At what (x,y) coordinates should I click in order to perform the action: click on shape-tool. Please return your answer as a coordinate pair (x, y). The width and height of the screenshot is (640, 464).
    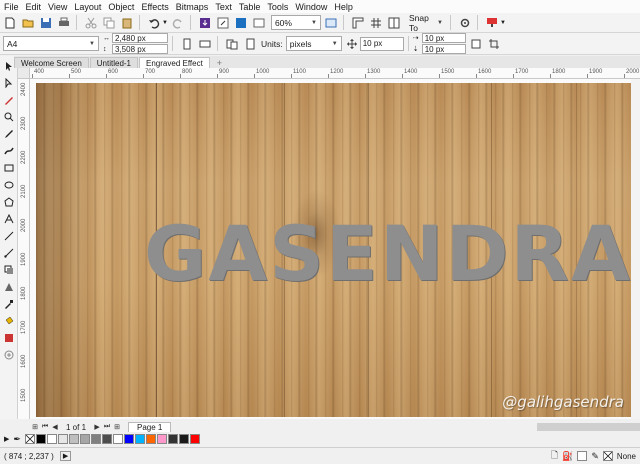
    Looking at the image, I should click on (9, 83).